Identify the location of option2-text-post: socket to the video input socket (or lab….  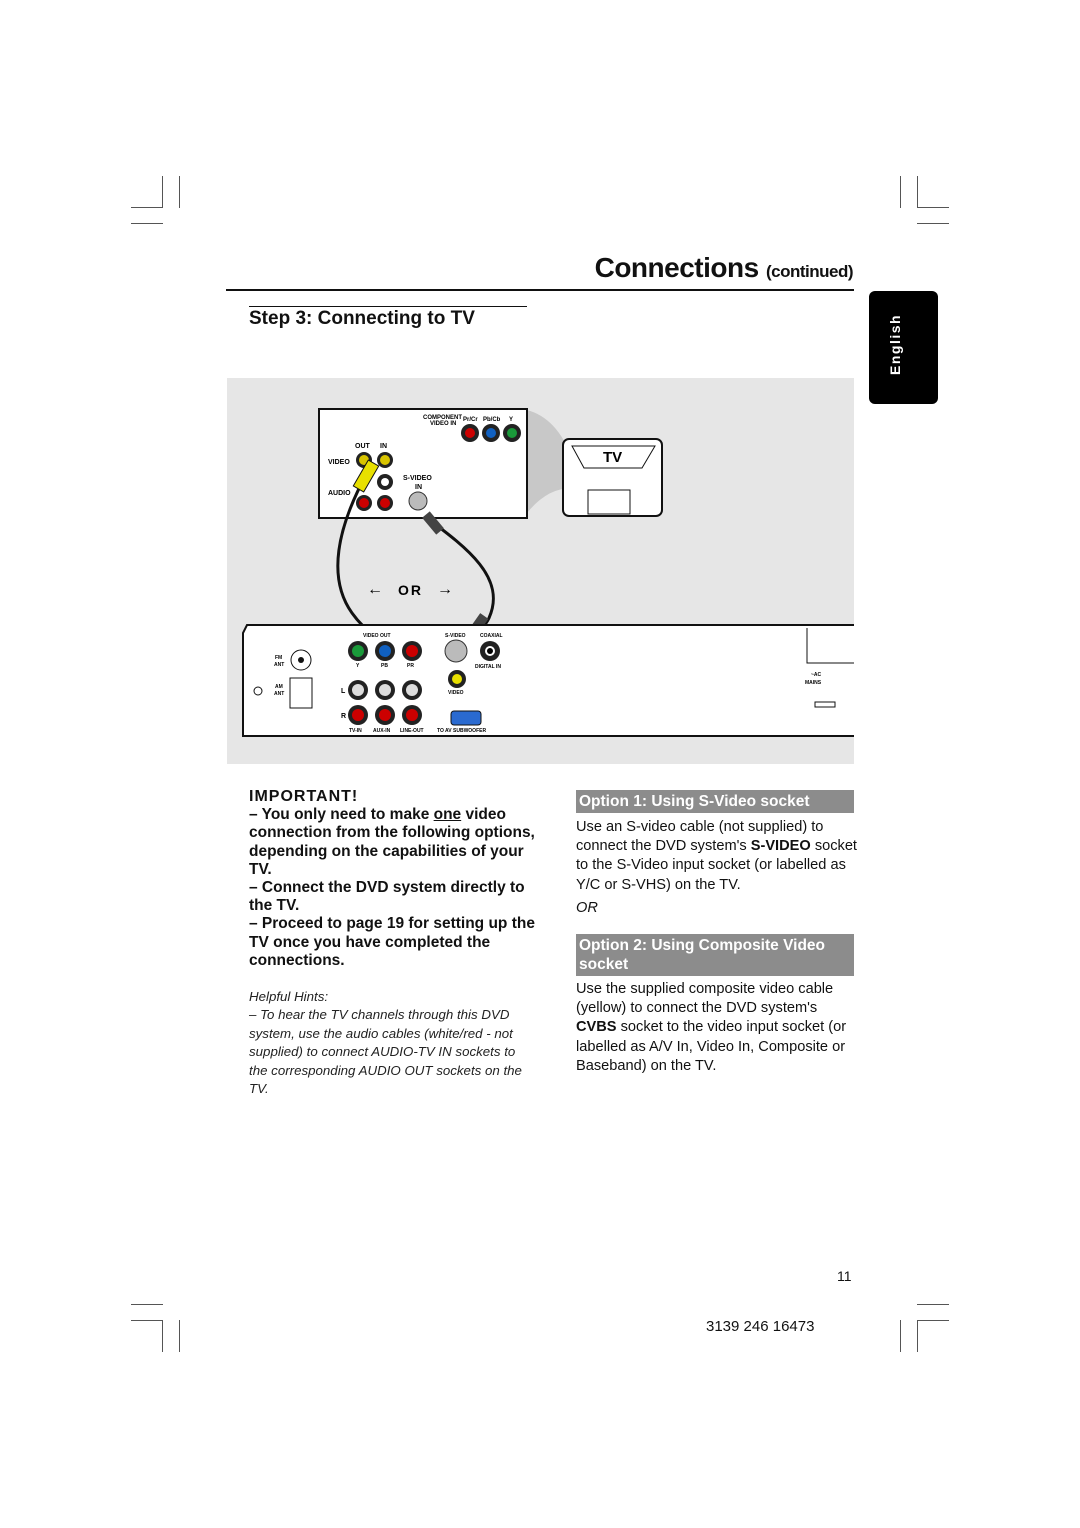
(711, 1046).